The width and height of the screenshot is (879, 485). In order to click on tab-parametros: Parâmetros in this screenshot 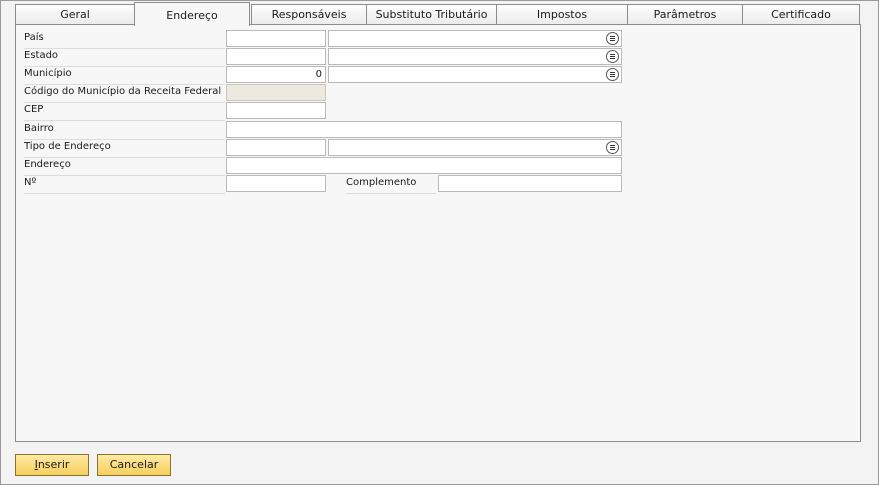, I will do `click(685, 14)`.